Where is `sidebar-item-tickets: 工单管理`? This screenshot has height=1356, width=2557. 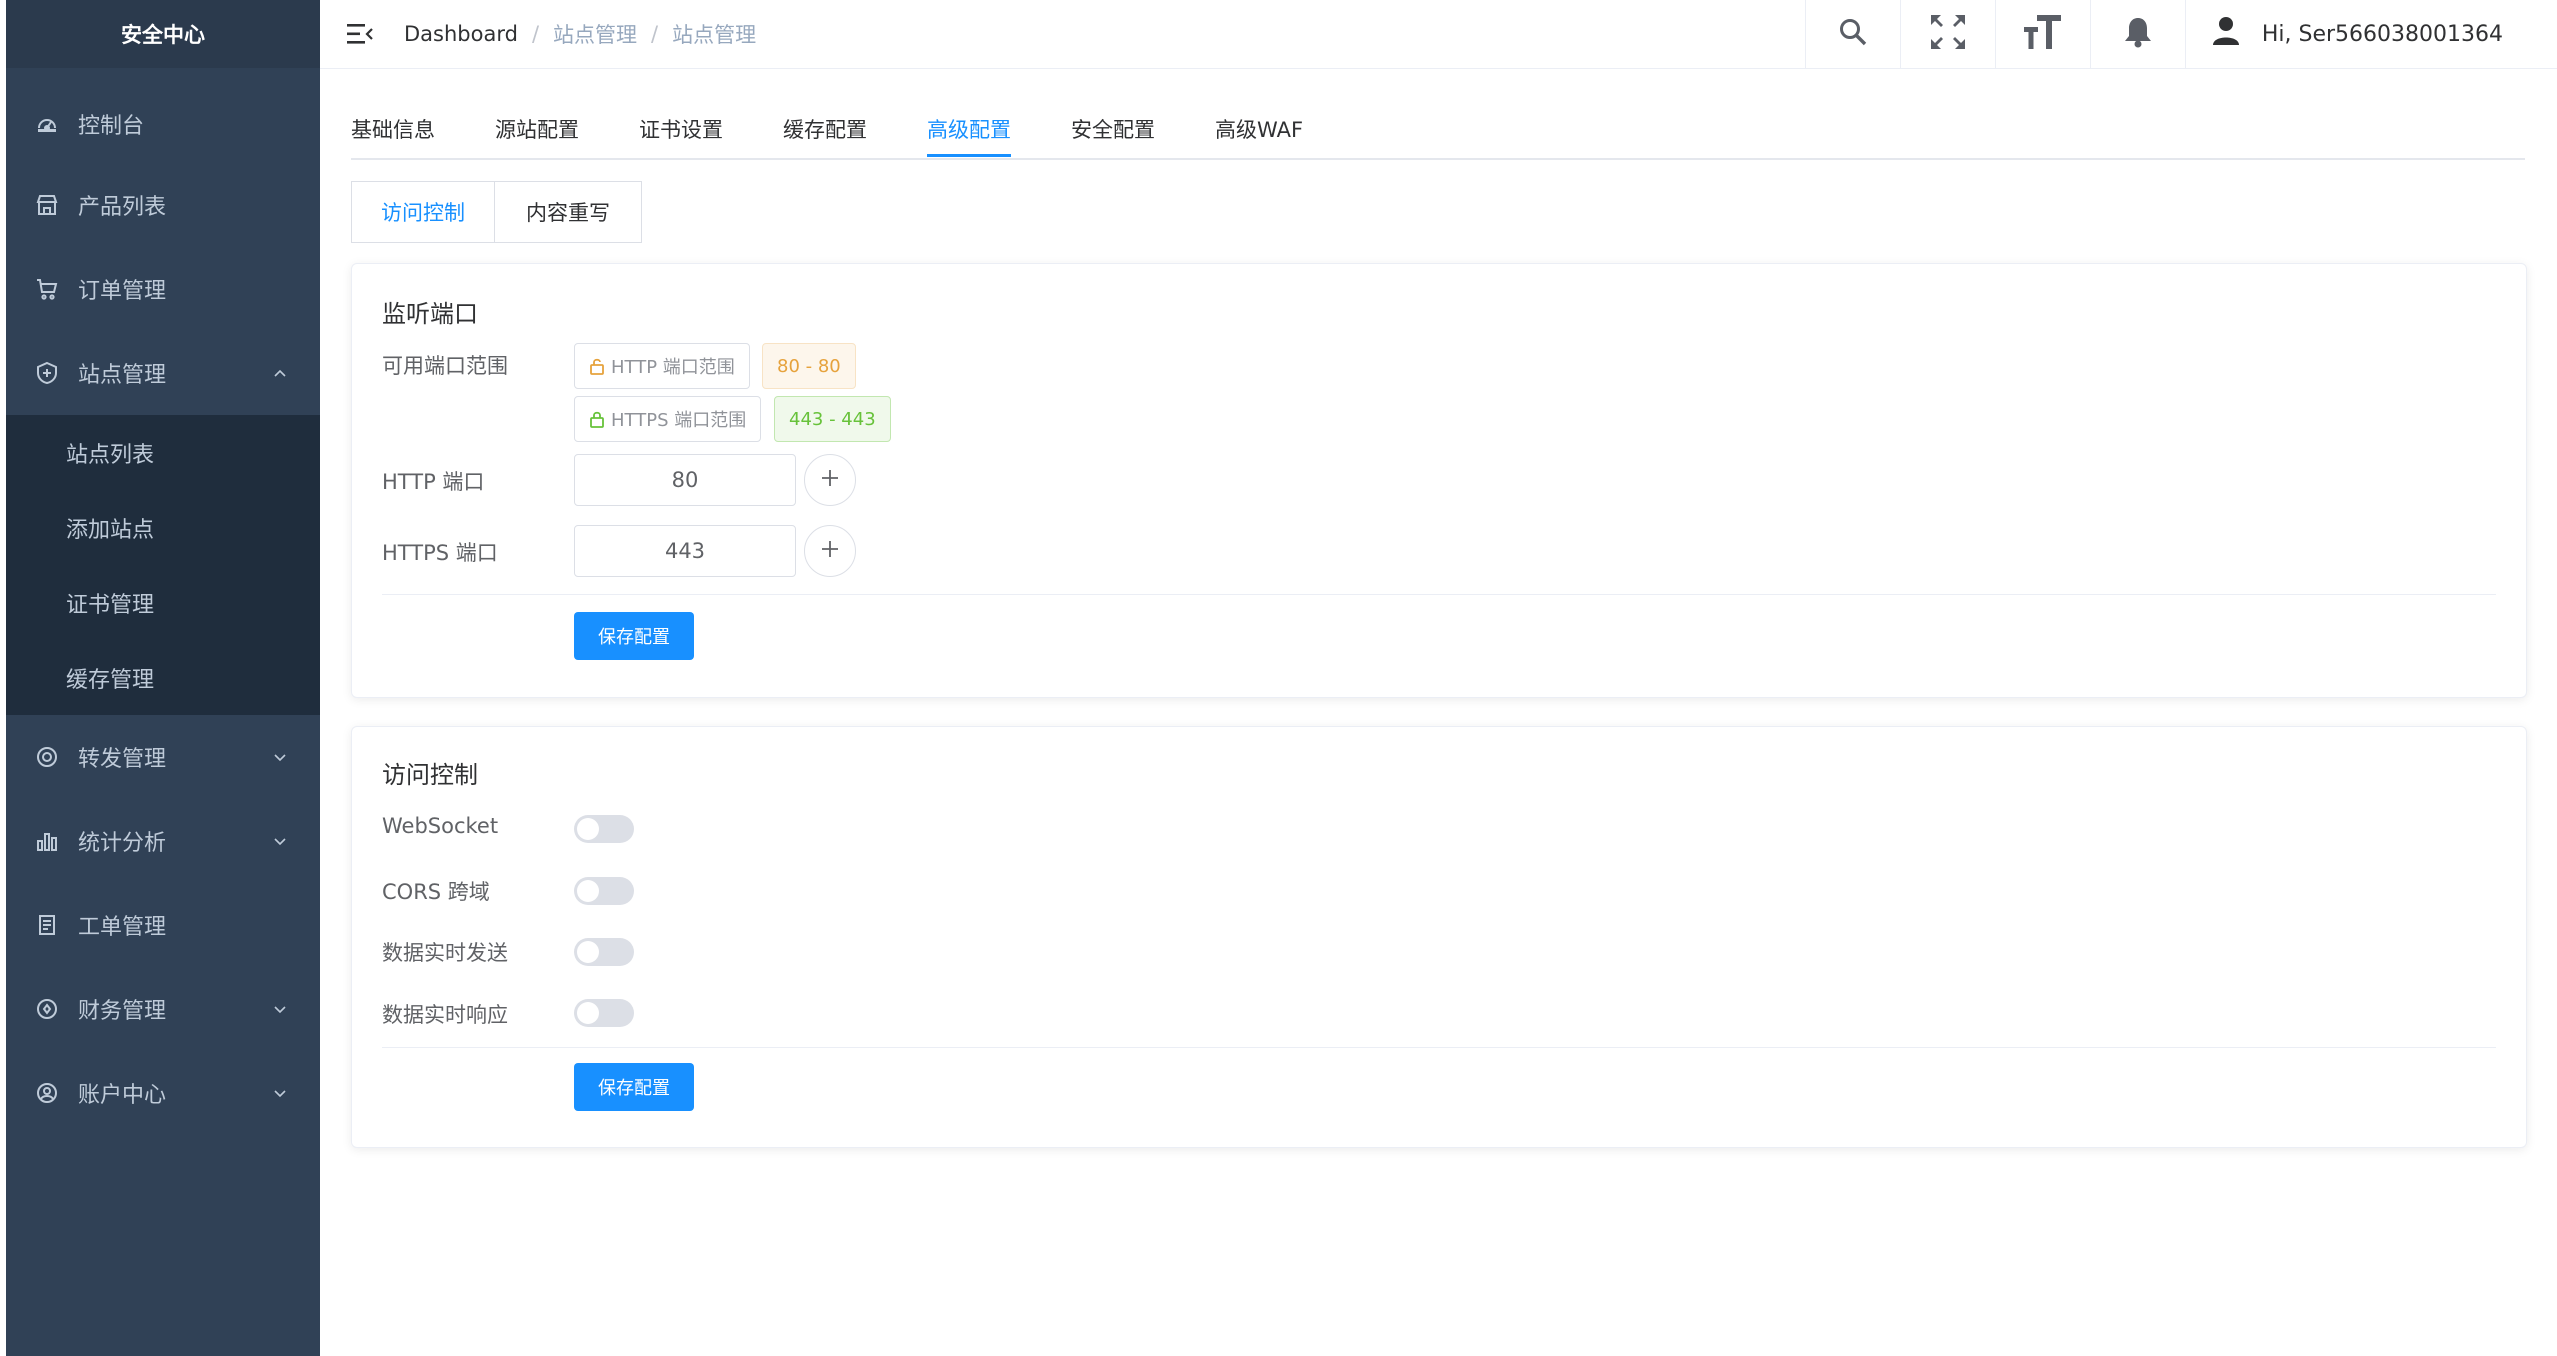
sidebar-item-tickets: 工单管理 is located at coordinates (163, 925).